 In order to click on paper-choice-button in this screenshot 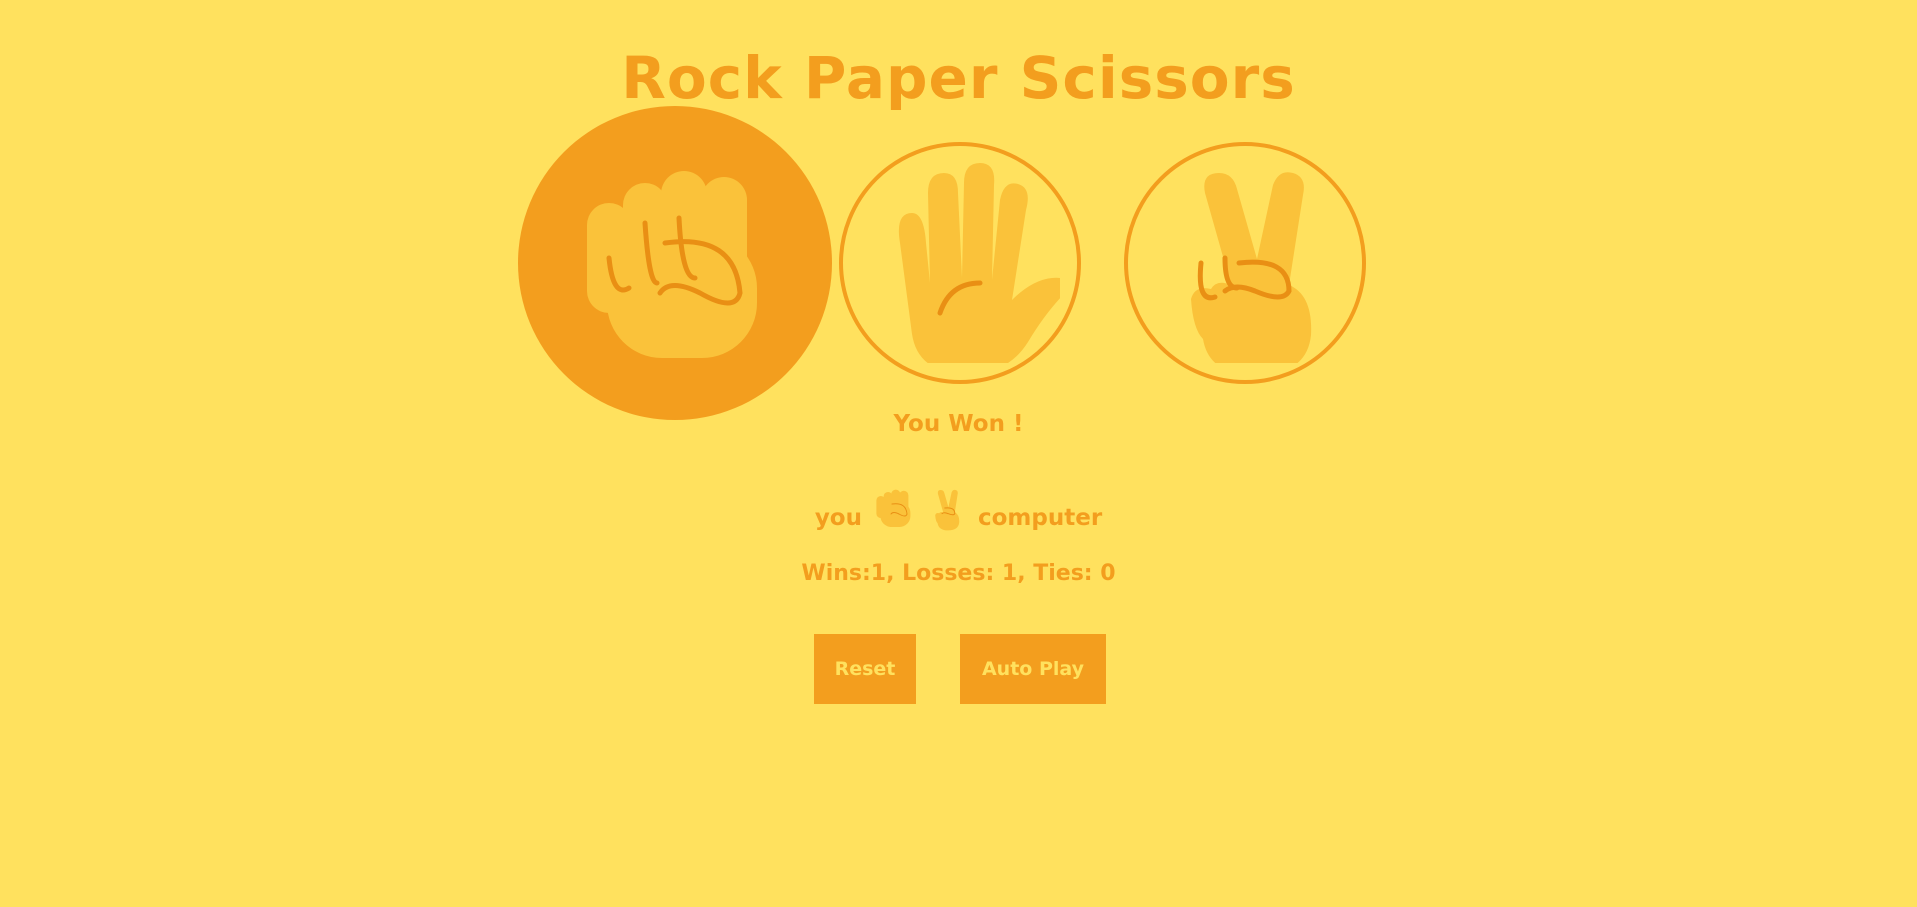, I will do `click(960, 263)`.